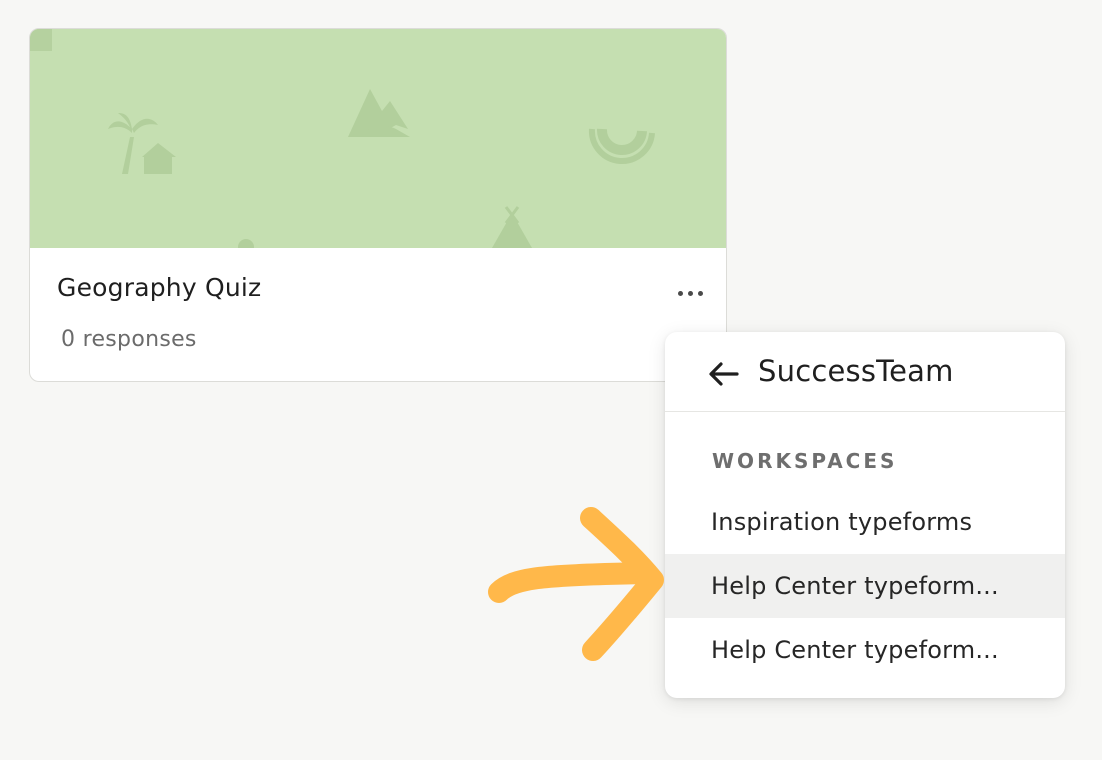 The height and width of the screenshot is (760, 1102). What do you see at coordinates (865, 522) in the screenshot?
I see `workspace-item: Inspiration typeforms` at bounding box center [865, 522].